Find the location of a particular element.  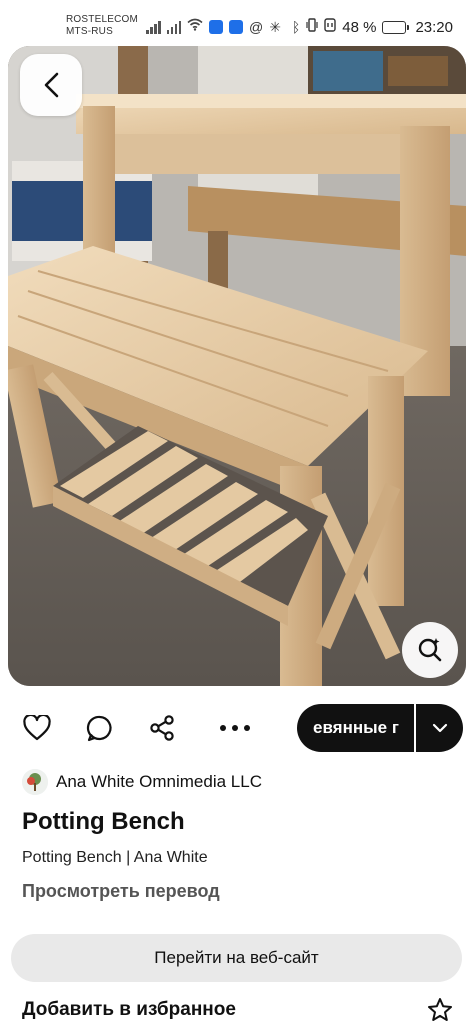

share-button is located at coordinates (162, 728).